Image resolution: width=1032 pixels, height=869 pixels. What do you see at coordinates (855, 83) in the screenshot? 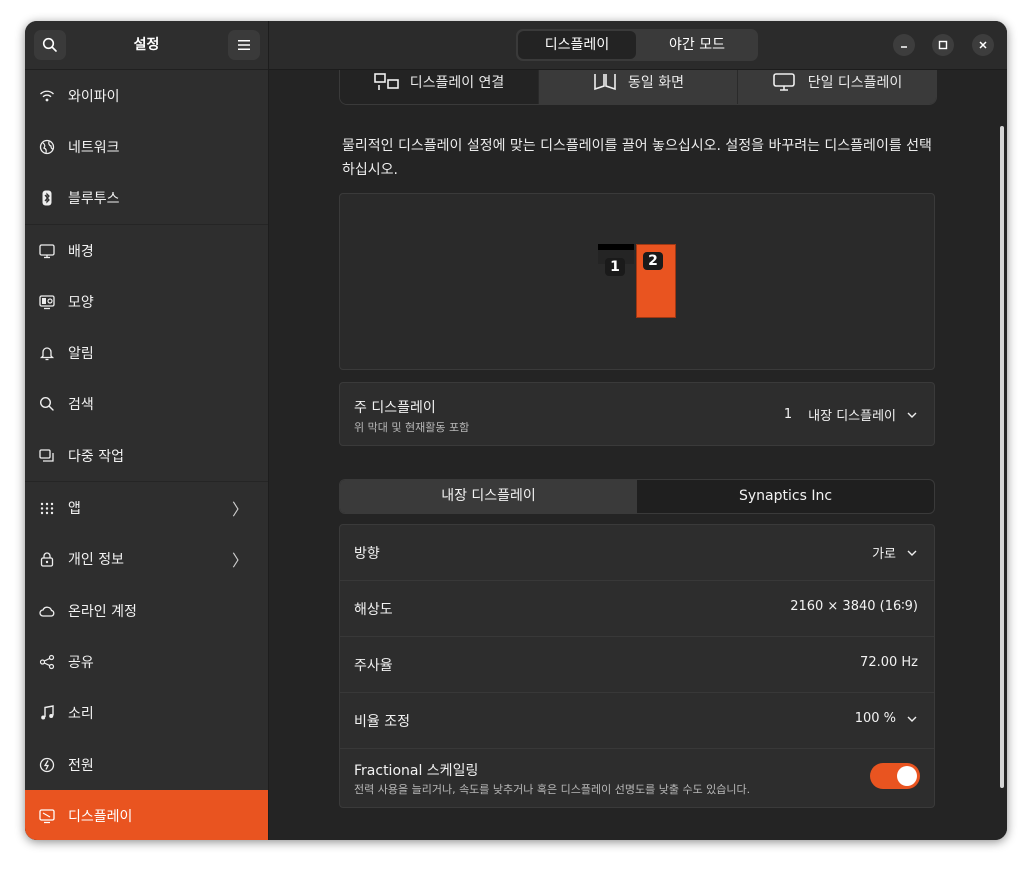
I see `mode-label: 단일 디스플레이` at bounding box center [855, 83].